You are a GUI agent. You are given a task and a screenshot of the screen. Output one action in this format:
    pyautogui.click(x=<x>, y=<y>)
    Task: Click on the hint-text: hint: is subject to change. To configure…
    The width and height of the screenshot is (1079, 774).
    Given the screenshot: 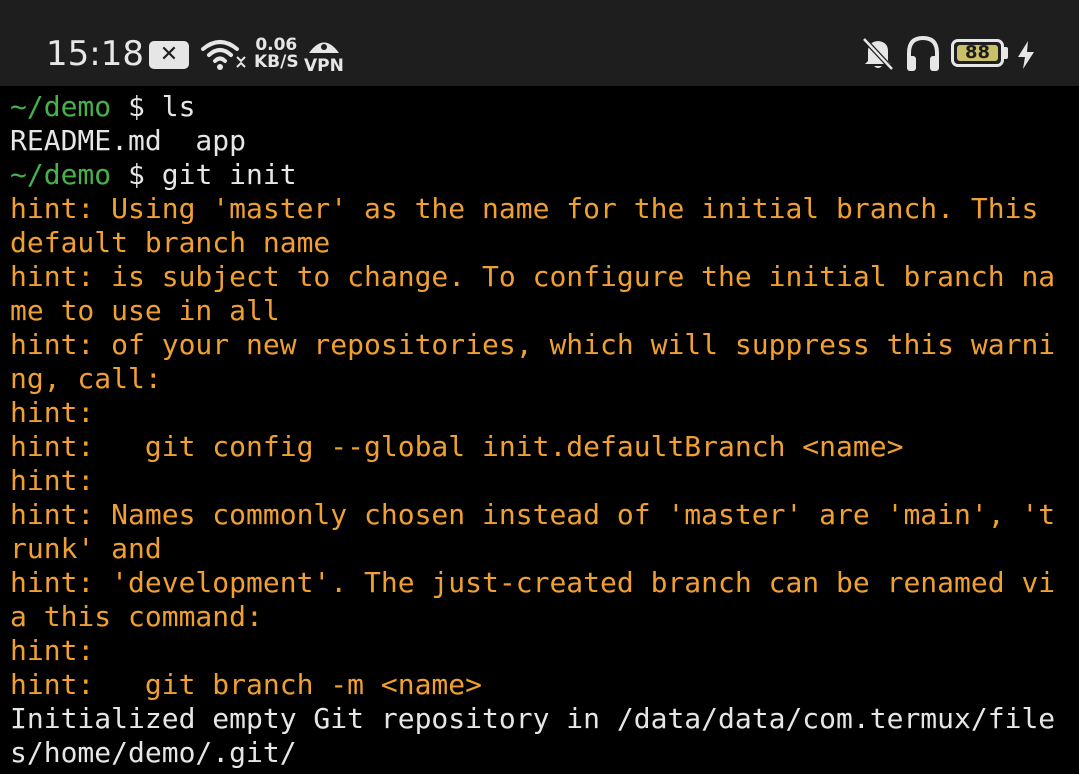 What is the action you would take?
    pyautogui.click(x=533, y=276)
    